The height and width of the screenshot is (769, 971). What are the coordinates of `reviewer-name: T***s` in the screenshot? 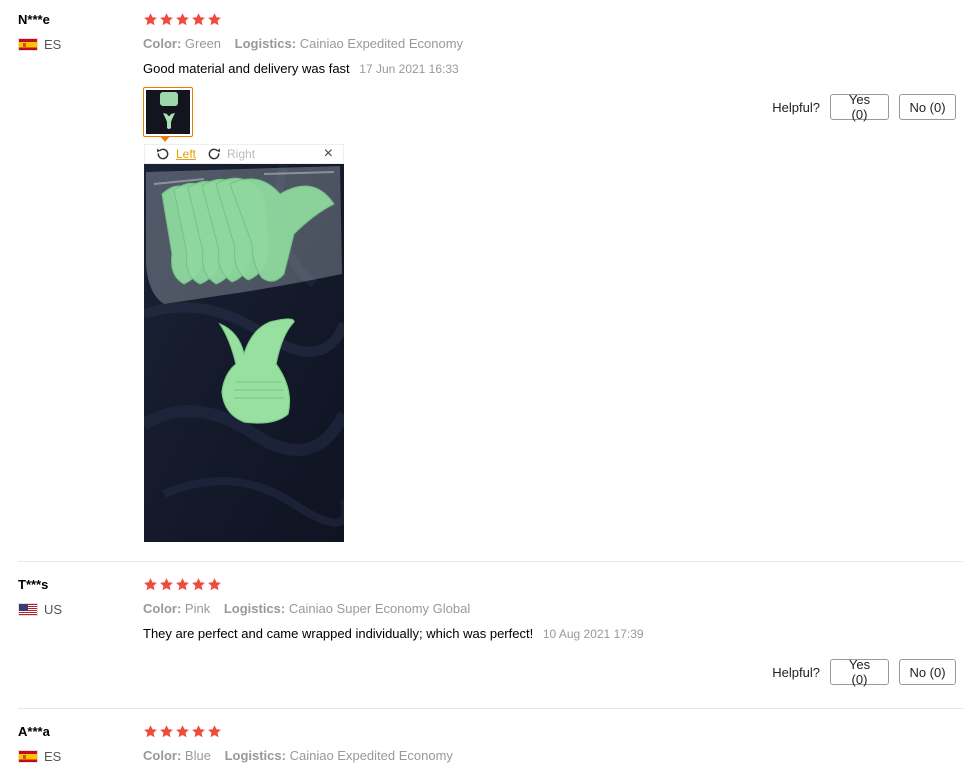 It's located at (33, 584).